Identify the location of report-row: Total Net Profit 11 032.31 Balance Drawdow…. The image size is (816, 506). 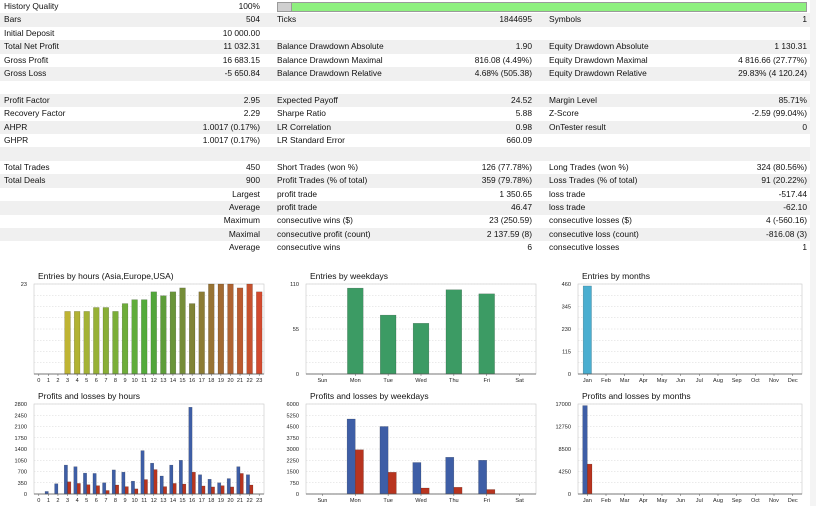
(408, 47).